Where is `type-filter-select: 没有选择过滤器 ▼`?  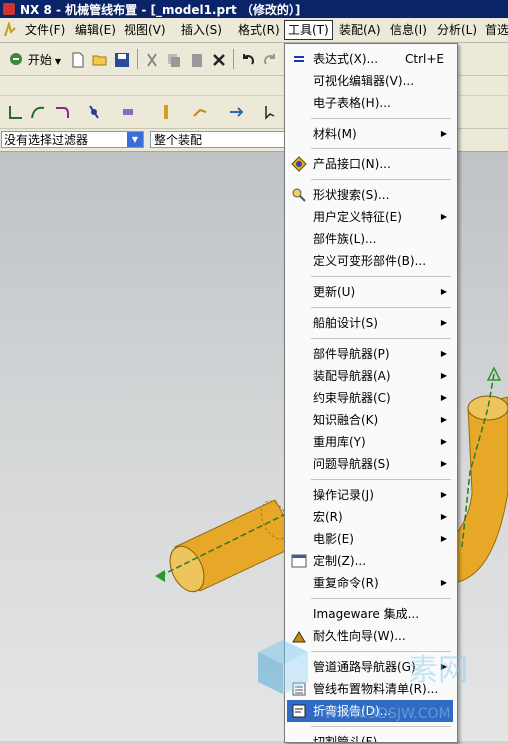
type-filter-select: 没有选择过滤器 ▼ is located at coordinates (72, 139).